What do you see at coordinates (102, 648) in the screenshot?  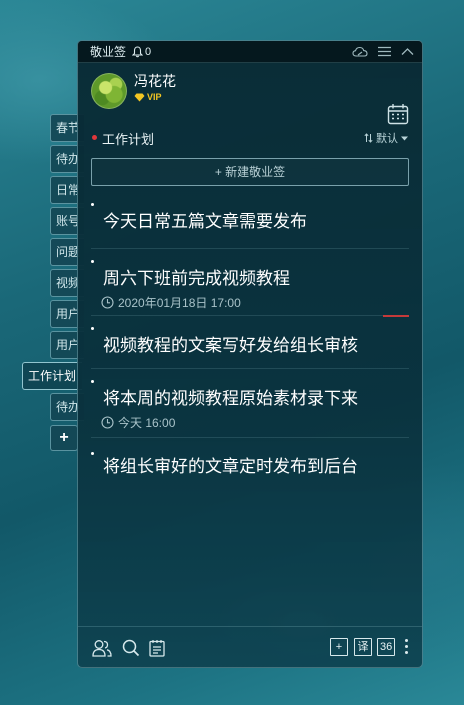 I see `team-icon` at bounding box center [102, 648].